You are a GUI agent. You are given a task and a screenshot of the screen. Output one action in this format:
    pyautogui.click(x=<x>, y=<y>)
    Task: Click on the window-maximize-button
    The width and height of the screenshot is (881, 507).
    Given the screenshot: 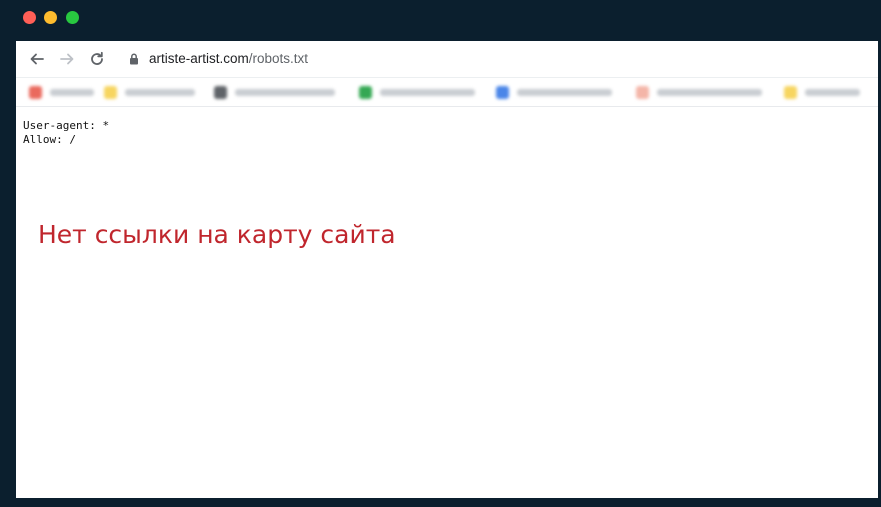 What is the action you would take?
    pyautogui.click(x=72, y=17)
    